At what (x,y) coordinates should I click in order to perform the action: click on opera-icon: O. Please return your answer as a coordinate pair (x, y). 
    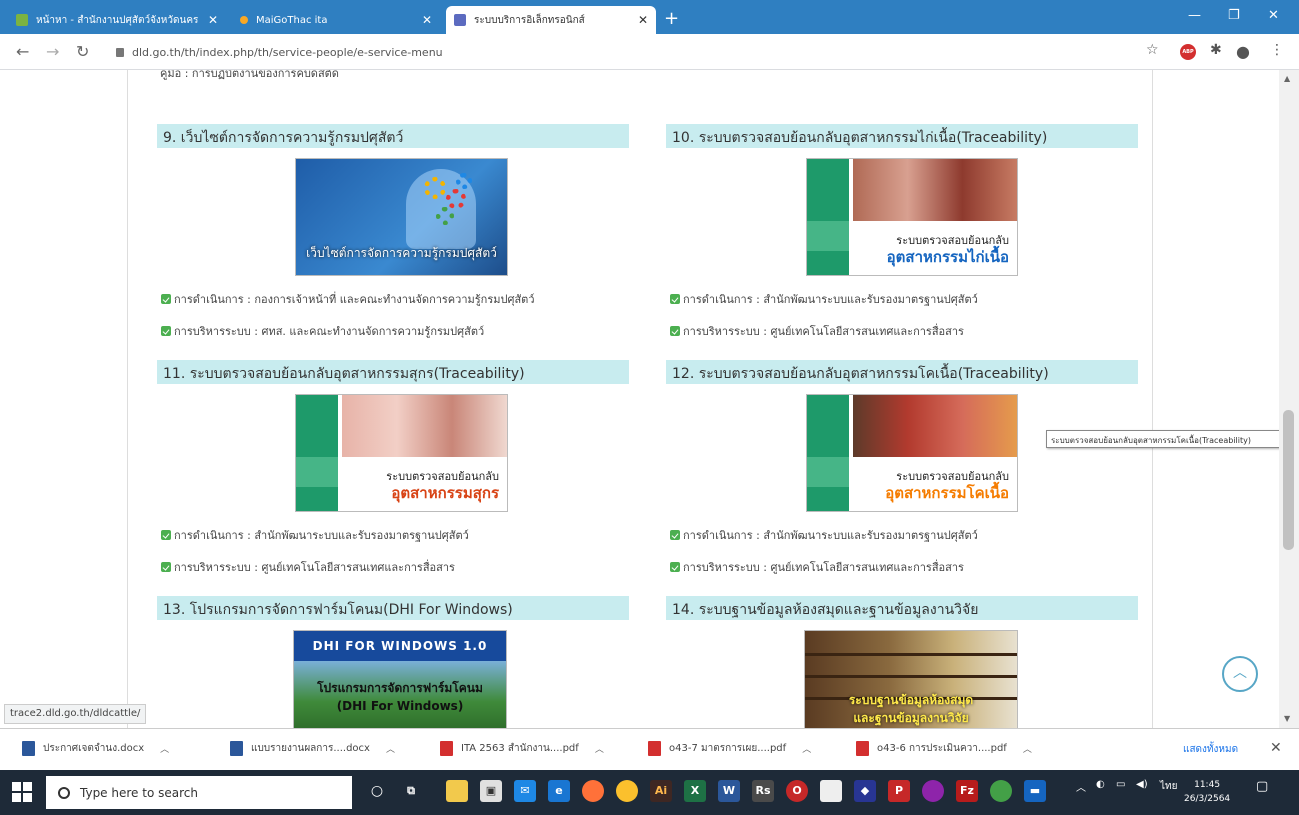
    Looking at the image, I should click on (797, 791).